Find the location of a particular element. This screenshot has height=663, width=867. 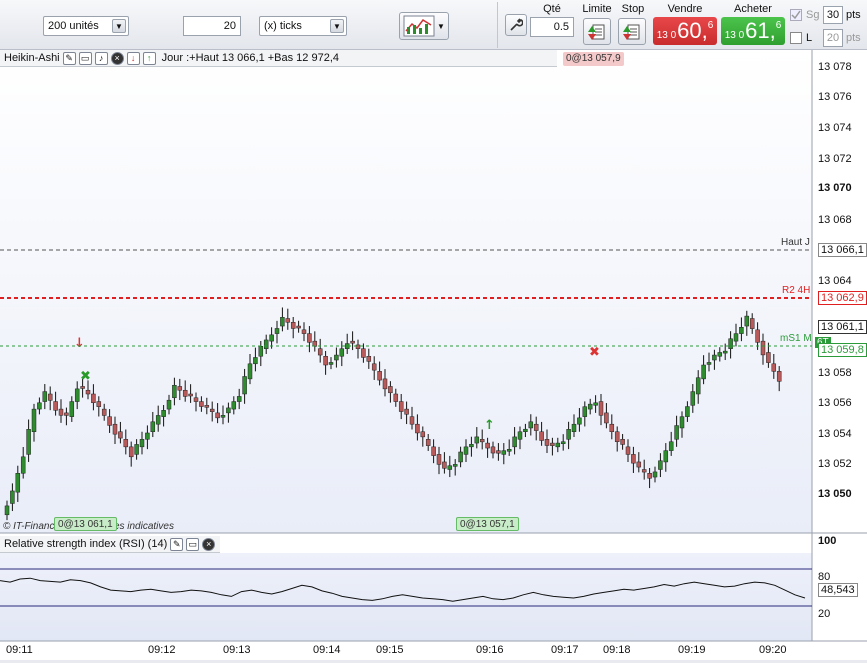

ticks-unit-select: (x) ticks ▼ is located at coordinates (303, 26).